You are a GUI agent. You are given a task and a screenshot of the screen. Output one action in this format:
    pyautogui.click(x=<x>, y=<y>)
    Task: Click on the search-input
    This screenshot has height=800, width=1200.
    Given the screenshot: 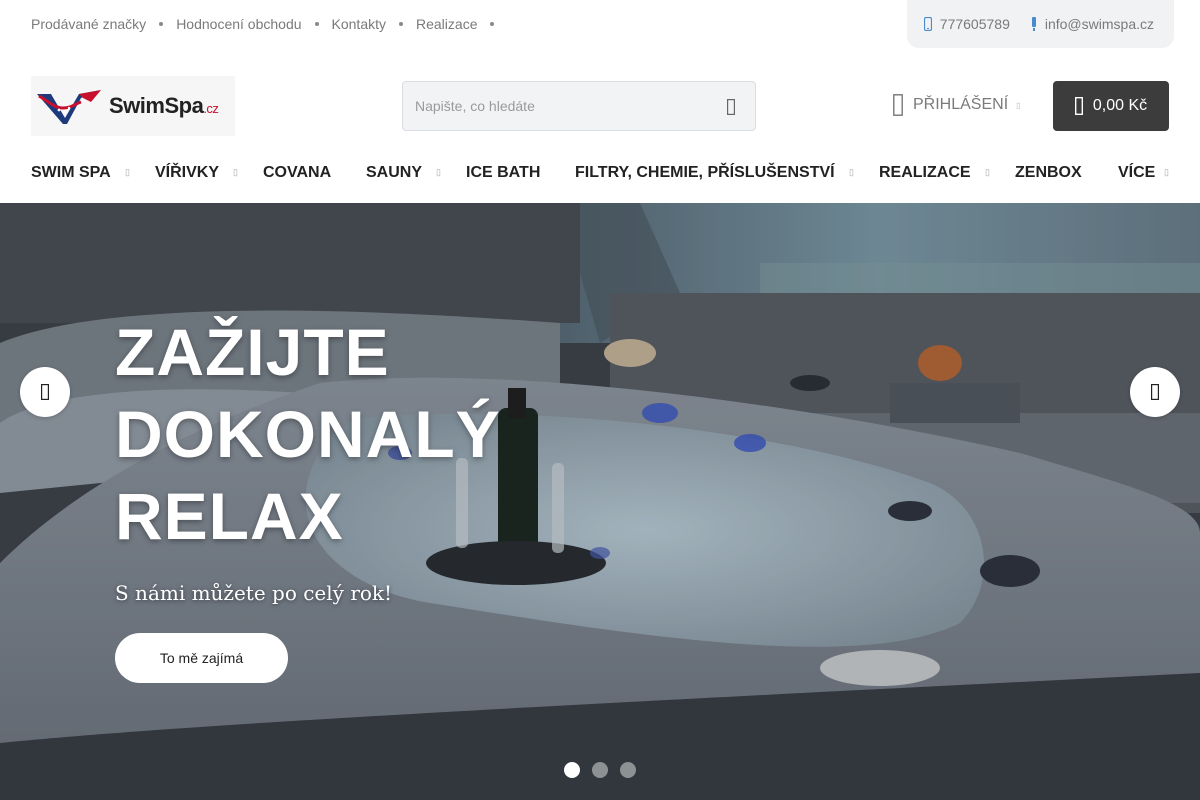 What is the action you would take?
    pyautogui.click(x=560, y=106)
    